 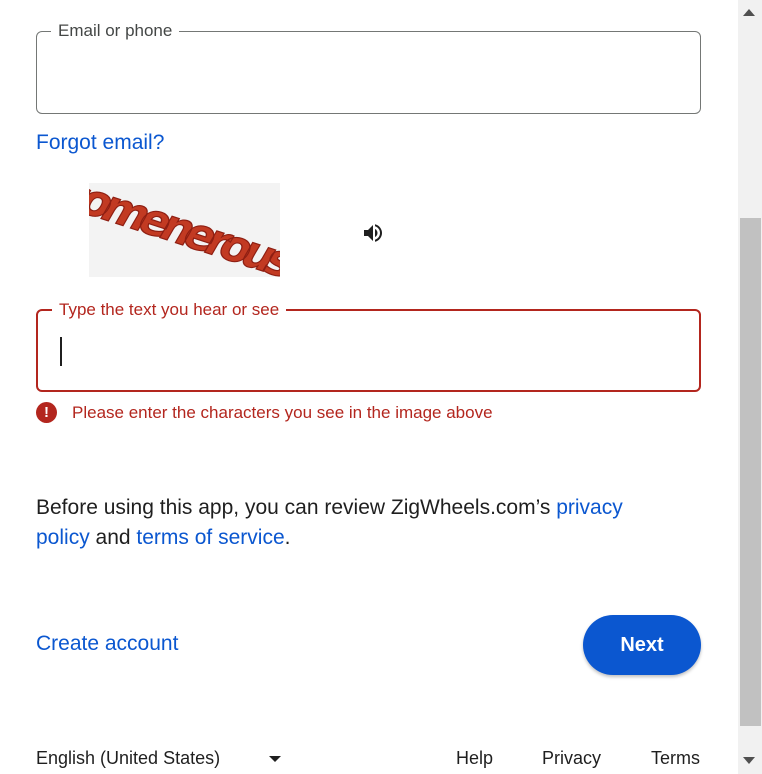 I want to click on audio-captcha-button, so click(x=373, y=233).